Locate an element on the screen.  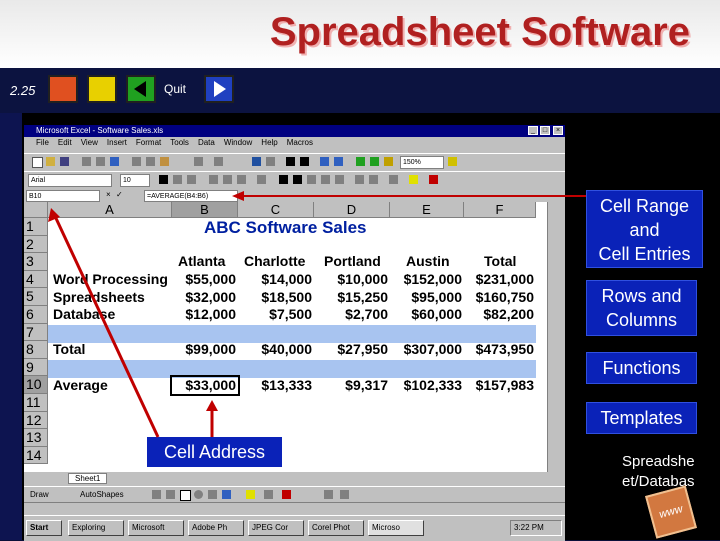
arrow-cell-address-to-b10-head is located at coordinates (212, 405).